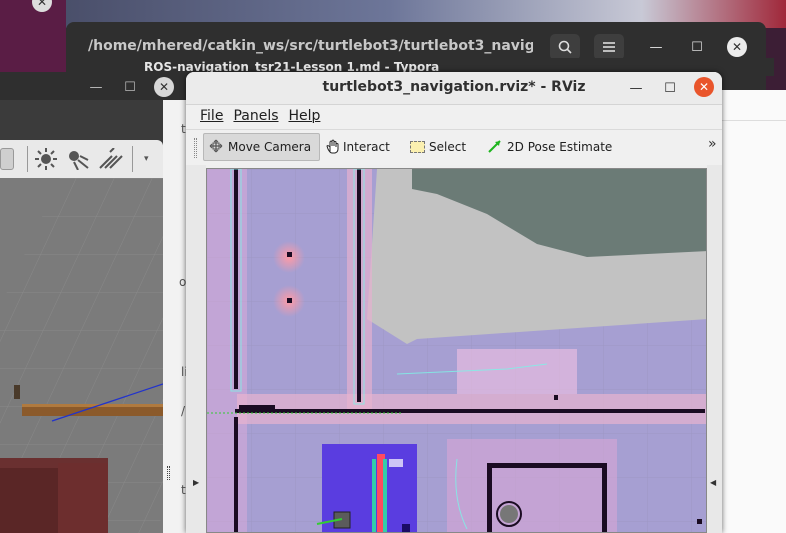 This screenshot has height=533, width=786. I want to click on left-arrow-icon: ◀, so click(196, 482).